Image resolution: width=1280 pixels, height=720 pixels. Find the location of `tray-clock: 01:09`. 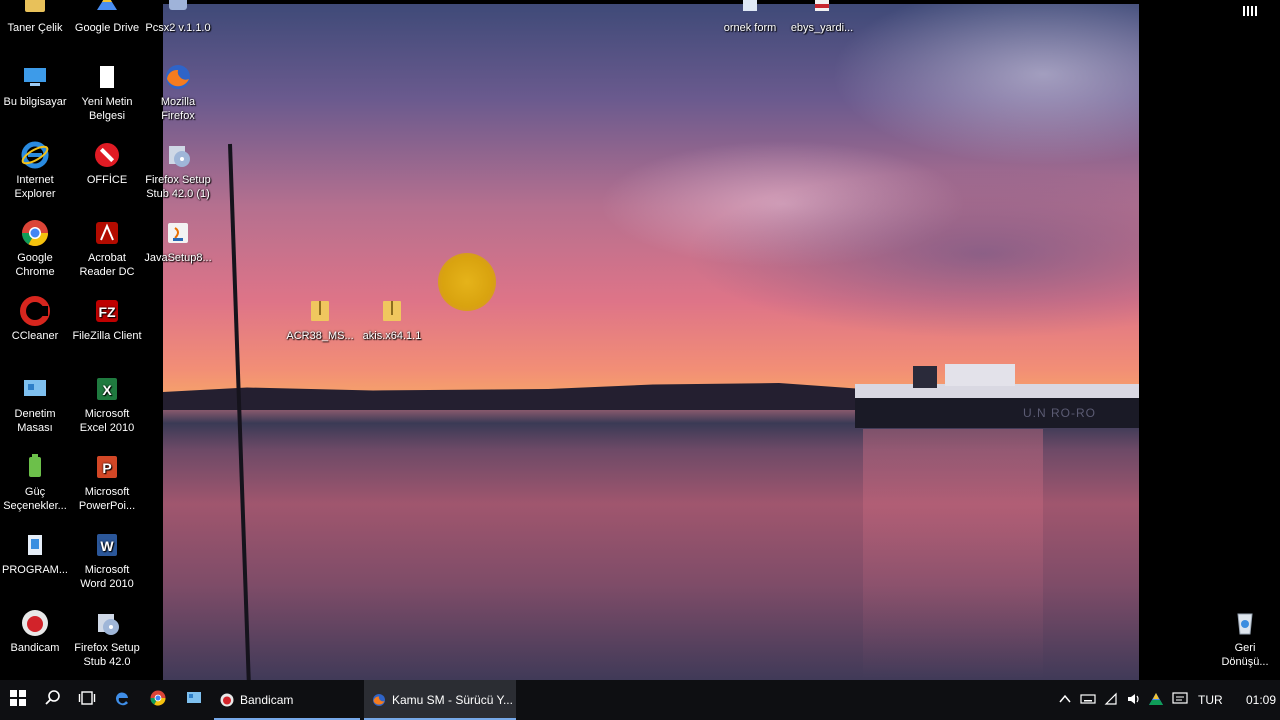

tray-clock: 01:09 is located at coordinates (1262, 700).